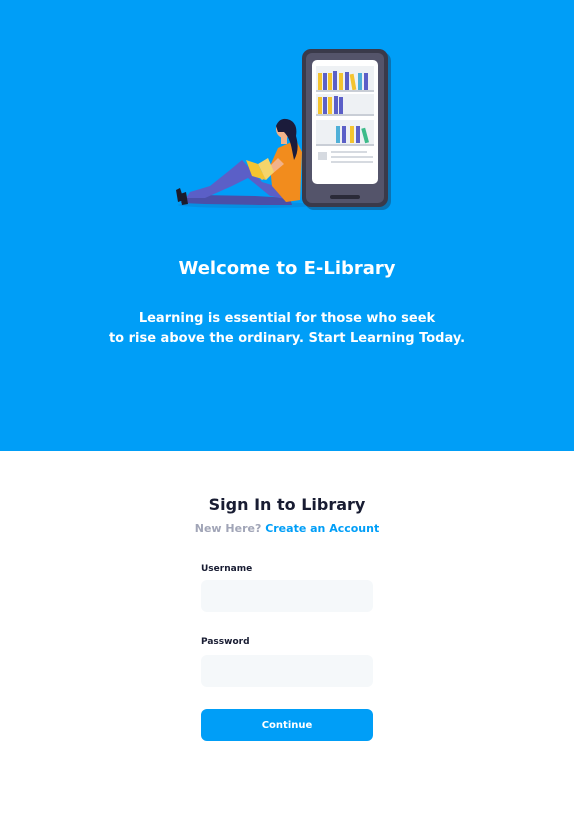 The image size is (574, 826). I want to click on create-account-link: Create an Account, so click(322, 528).